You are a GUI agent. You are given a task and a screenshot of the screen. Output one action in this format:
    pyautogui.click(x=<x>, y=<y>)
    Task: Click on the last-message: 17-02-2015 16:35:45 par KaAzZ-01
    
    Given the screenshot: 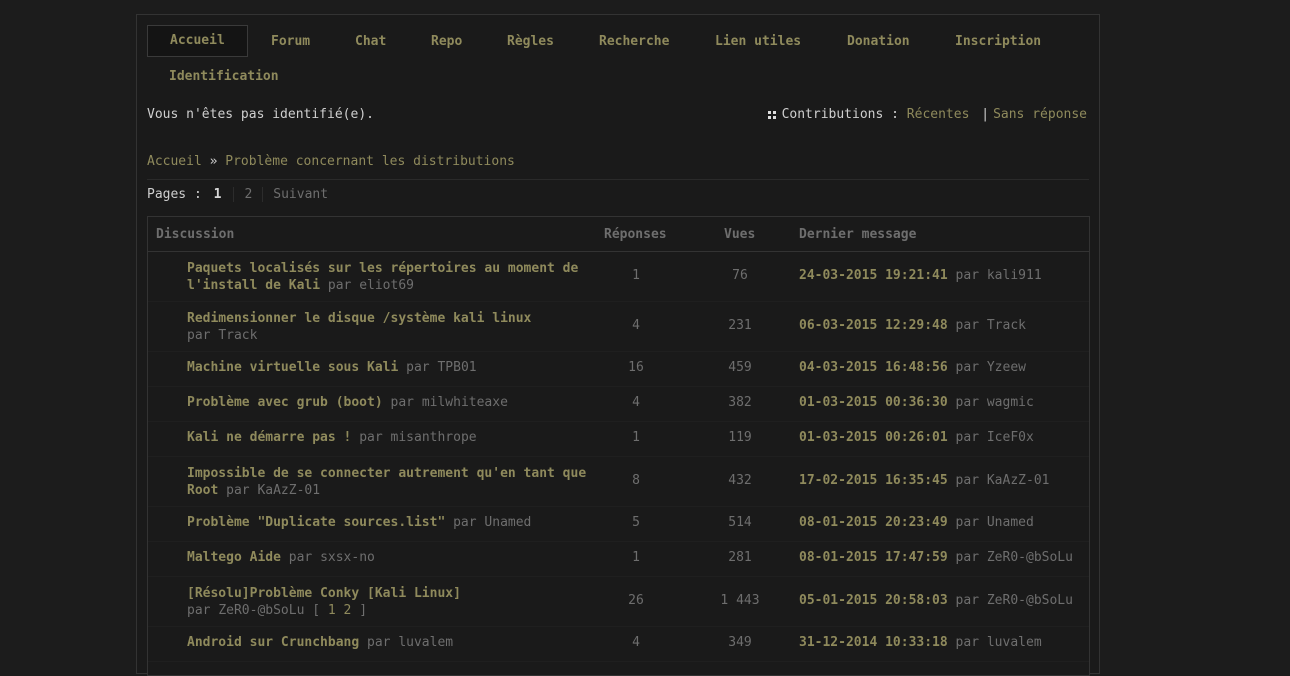 What is the action you would take?
    pyautogui.click(x=924, y=480)
    